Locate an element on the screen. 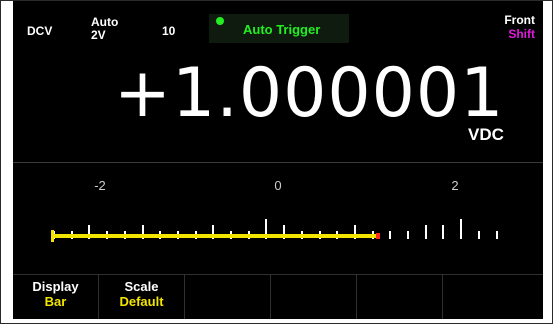 The width and height of the screenshot is (553, 324). softkey-display-name: Display is located at coordinates (55, 286).